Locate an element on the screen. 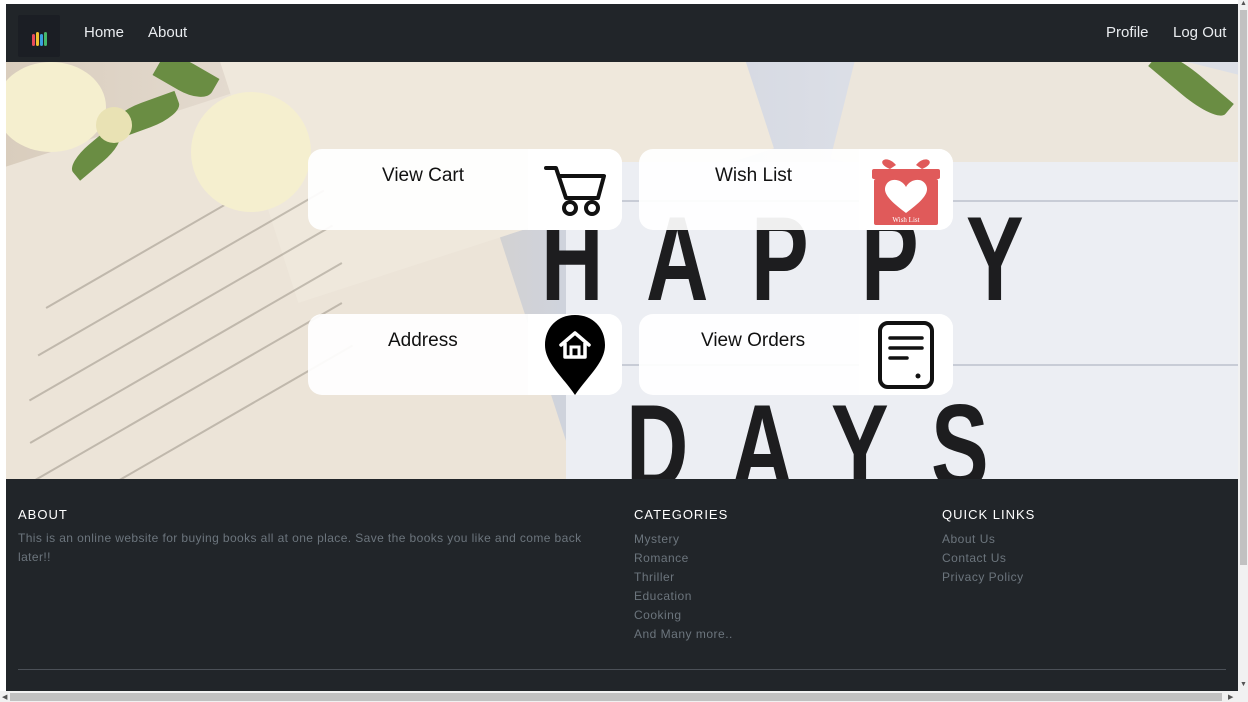  footer-category-link: And Many more.. is located at coordinates (683, 634).